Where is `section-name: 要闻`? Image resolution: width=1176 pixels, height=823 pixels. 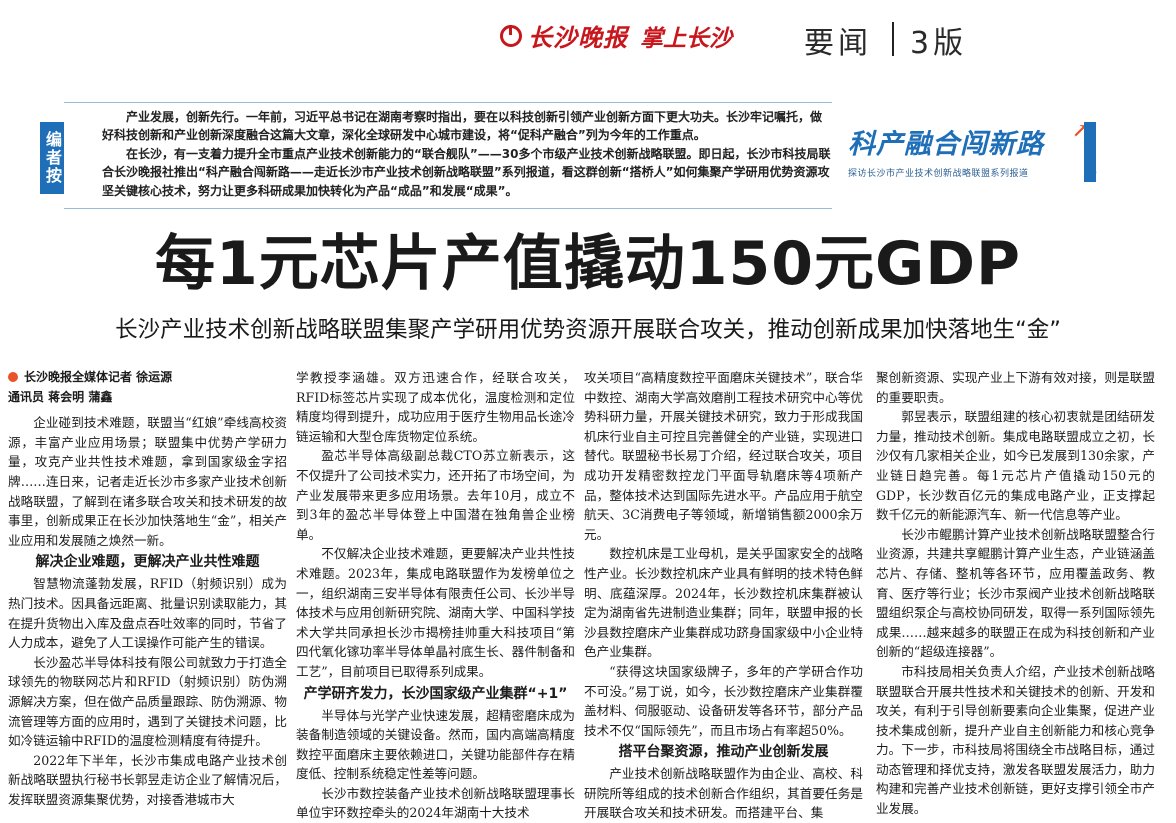
section-name: 要闻 is located at coordinates (838, 43).